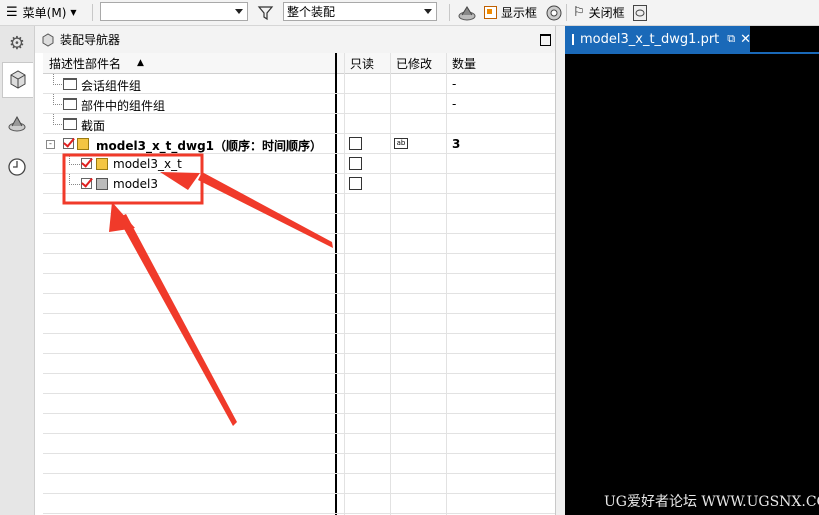 The image size is (819, 515). I want to click on column-header-modified: 已修改, so click(419, 63).